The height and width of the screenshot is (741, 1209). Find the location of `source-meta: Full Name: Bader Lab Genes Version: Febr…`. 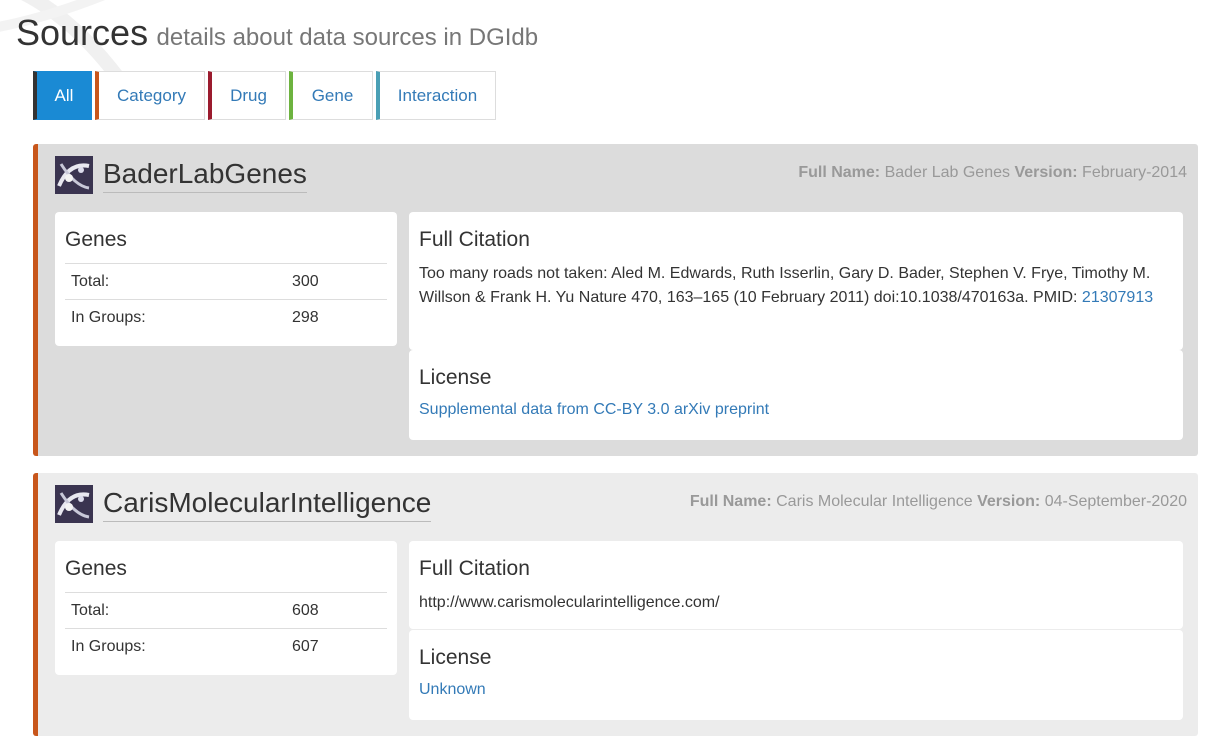

source-meta: Full Name: Bader Lab Genes Version: Febr… is located at coordinates (992, 173).